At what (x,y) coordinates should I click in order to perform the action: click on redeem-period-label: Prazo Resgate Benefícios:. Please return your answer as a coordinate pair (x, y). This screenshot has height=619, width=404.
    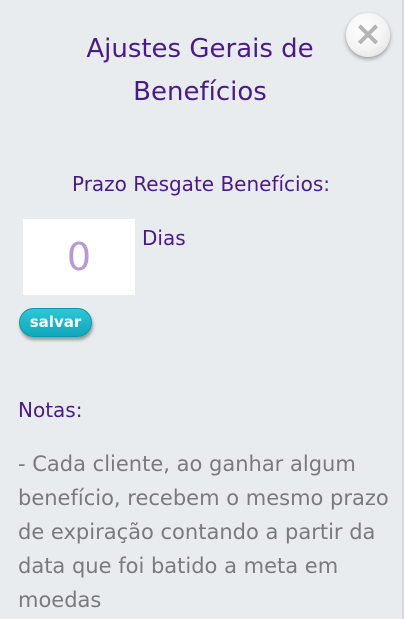
    Looking at the image, I should click on (200, 184).